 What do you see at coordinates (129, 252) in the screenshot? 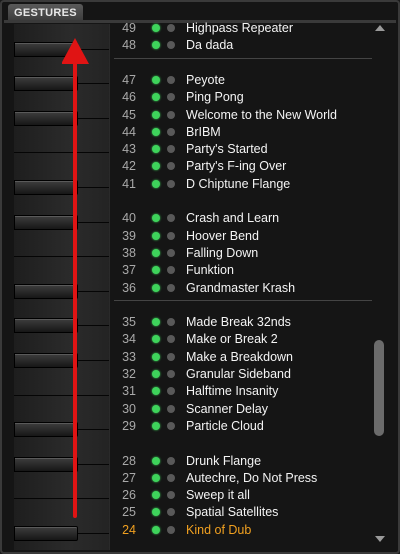
I see `gesture-number: 38` at bounding box center [129, 252].